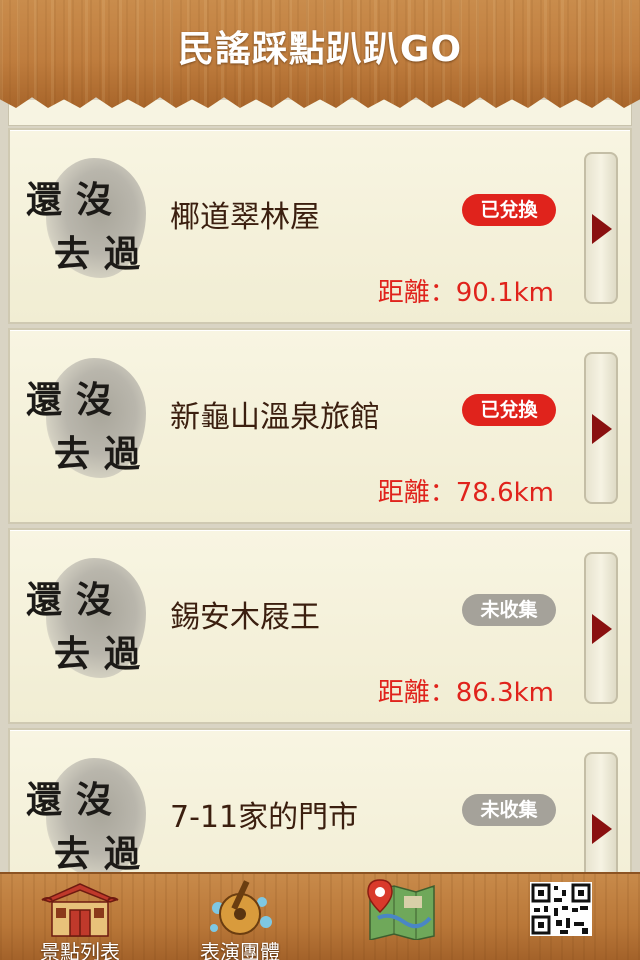 The width and height of the screenshot is (640, 960). I want to click on tab-map, so click(400, 917).